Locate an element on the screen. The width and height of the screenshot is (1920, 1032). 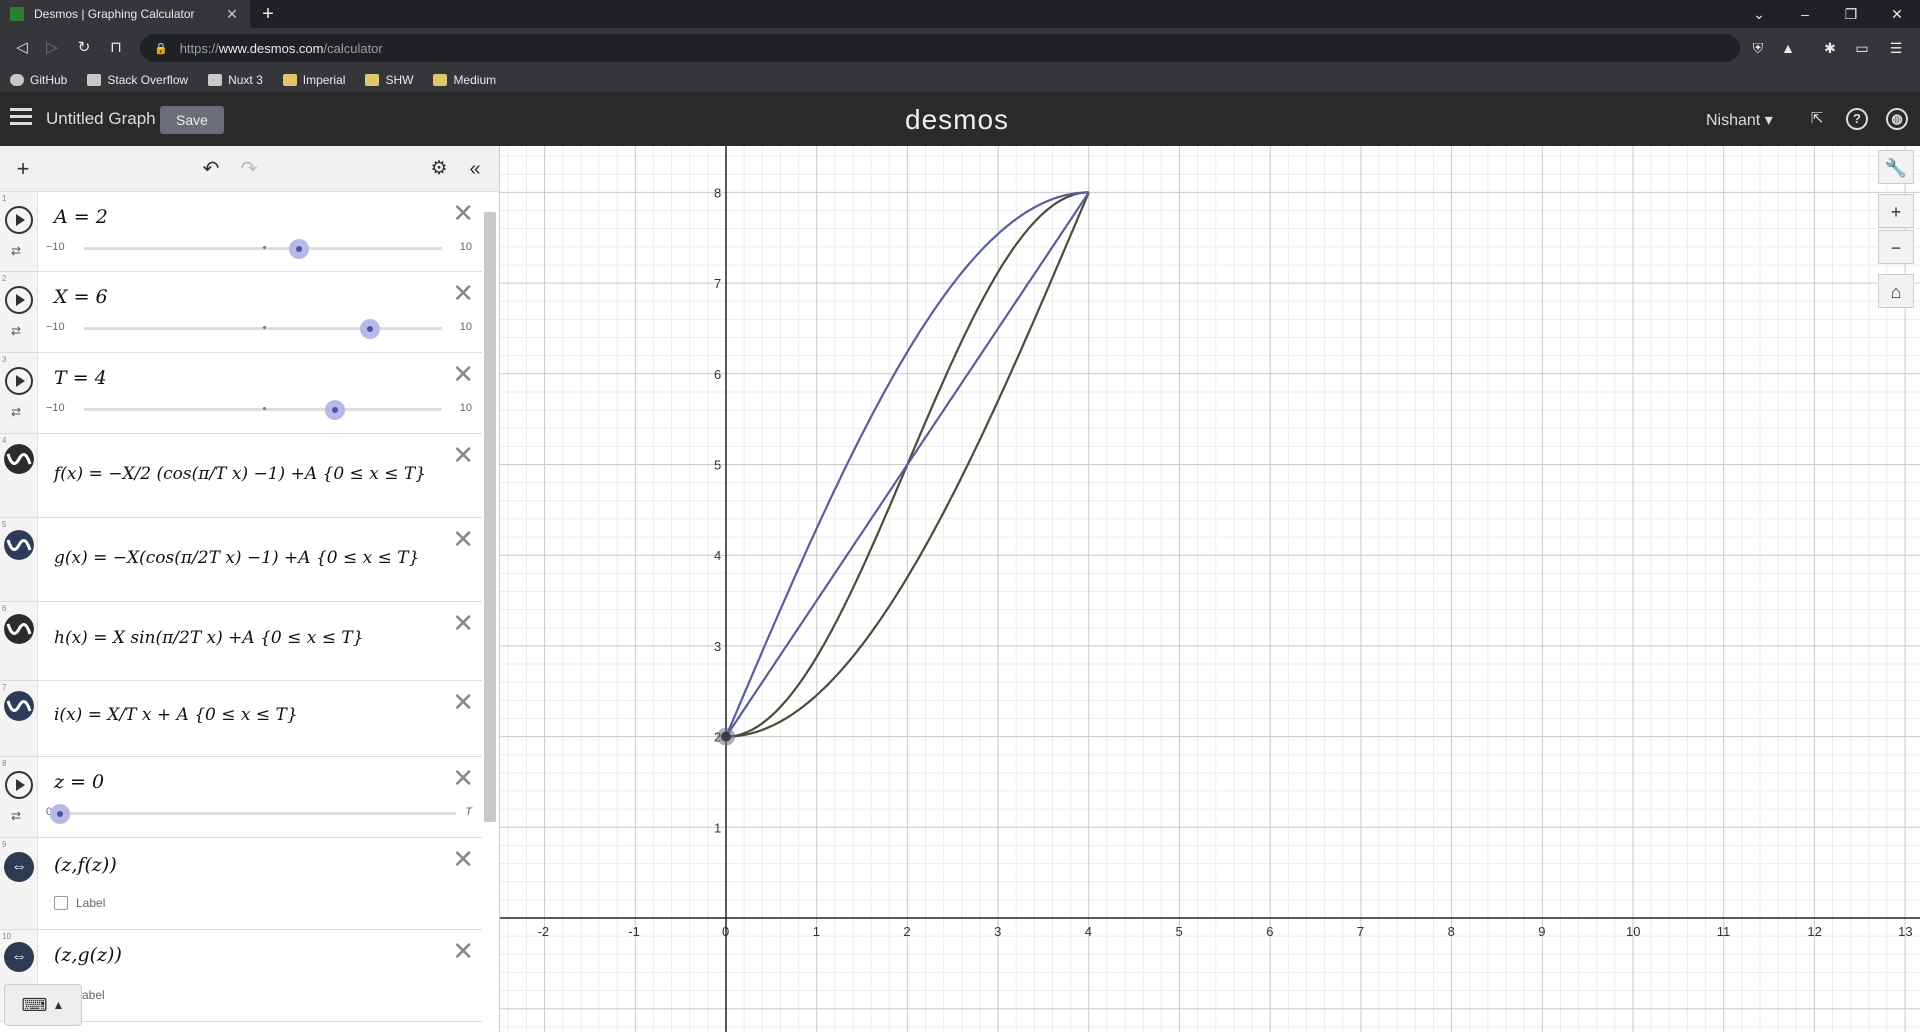
expression-item: 7 i(x) = X/T x + A {0 ≤ x ≤ T} ✕ is located at coordinates (241, 719).